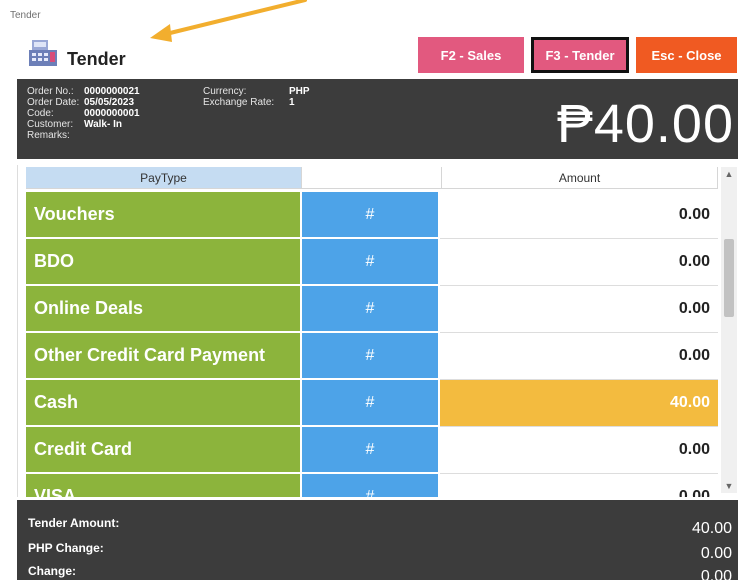 This screenshot has width=754, height=584. I want to click on order-no-value: 0000000021, so click(112, 91).